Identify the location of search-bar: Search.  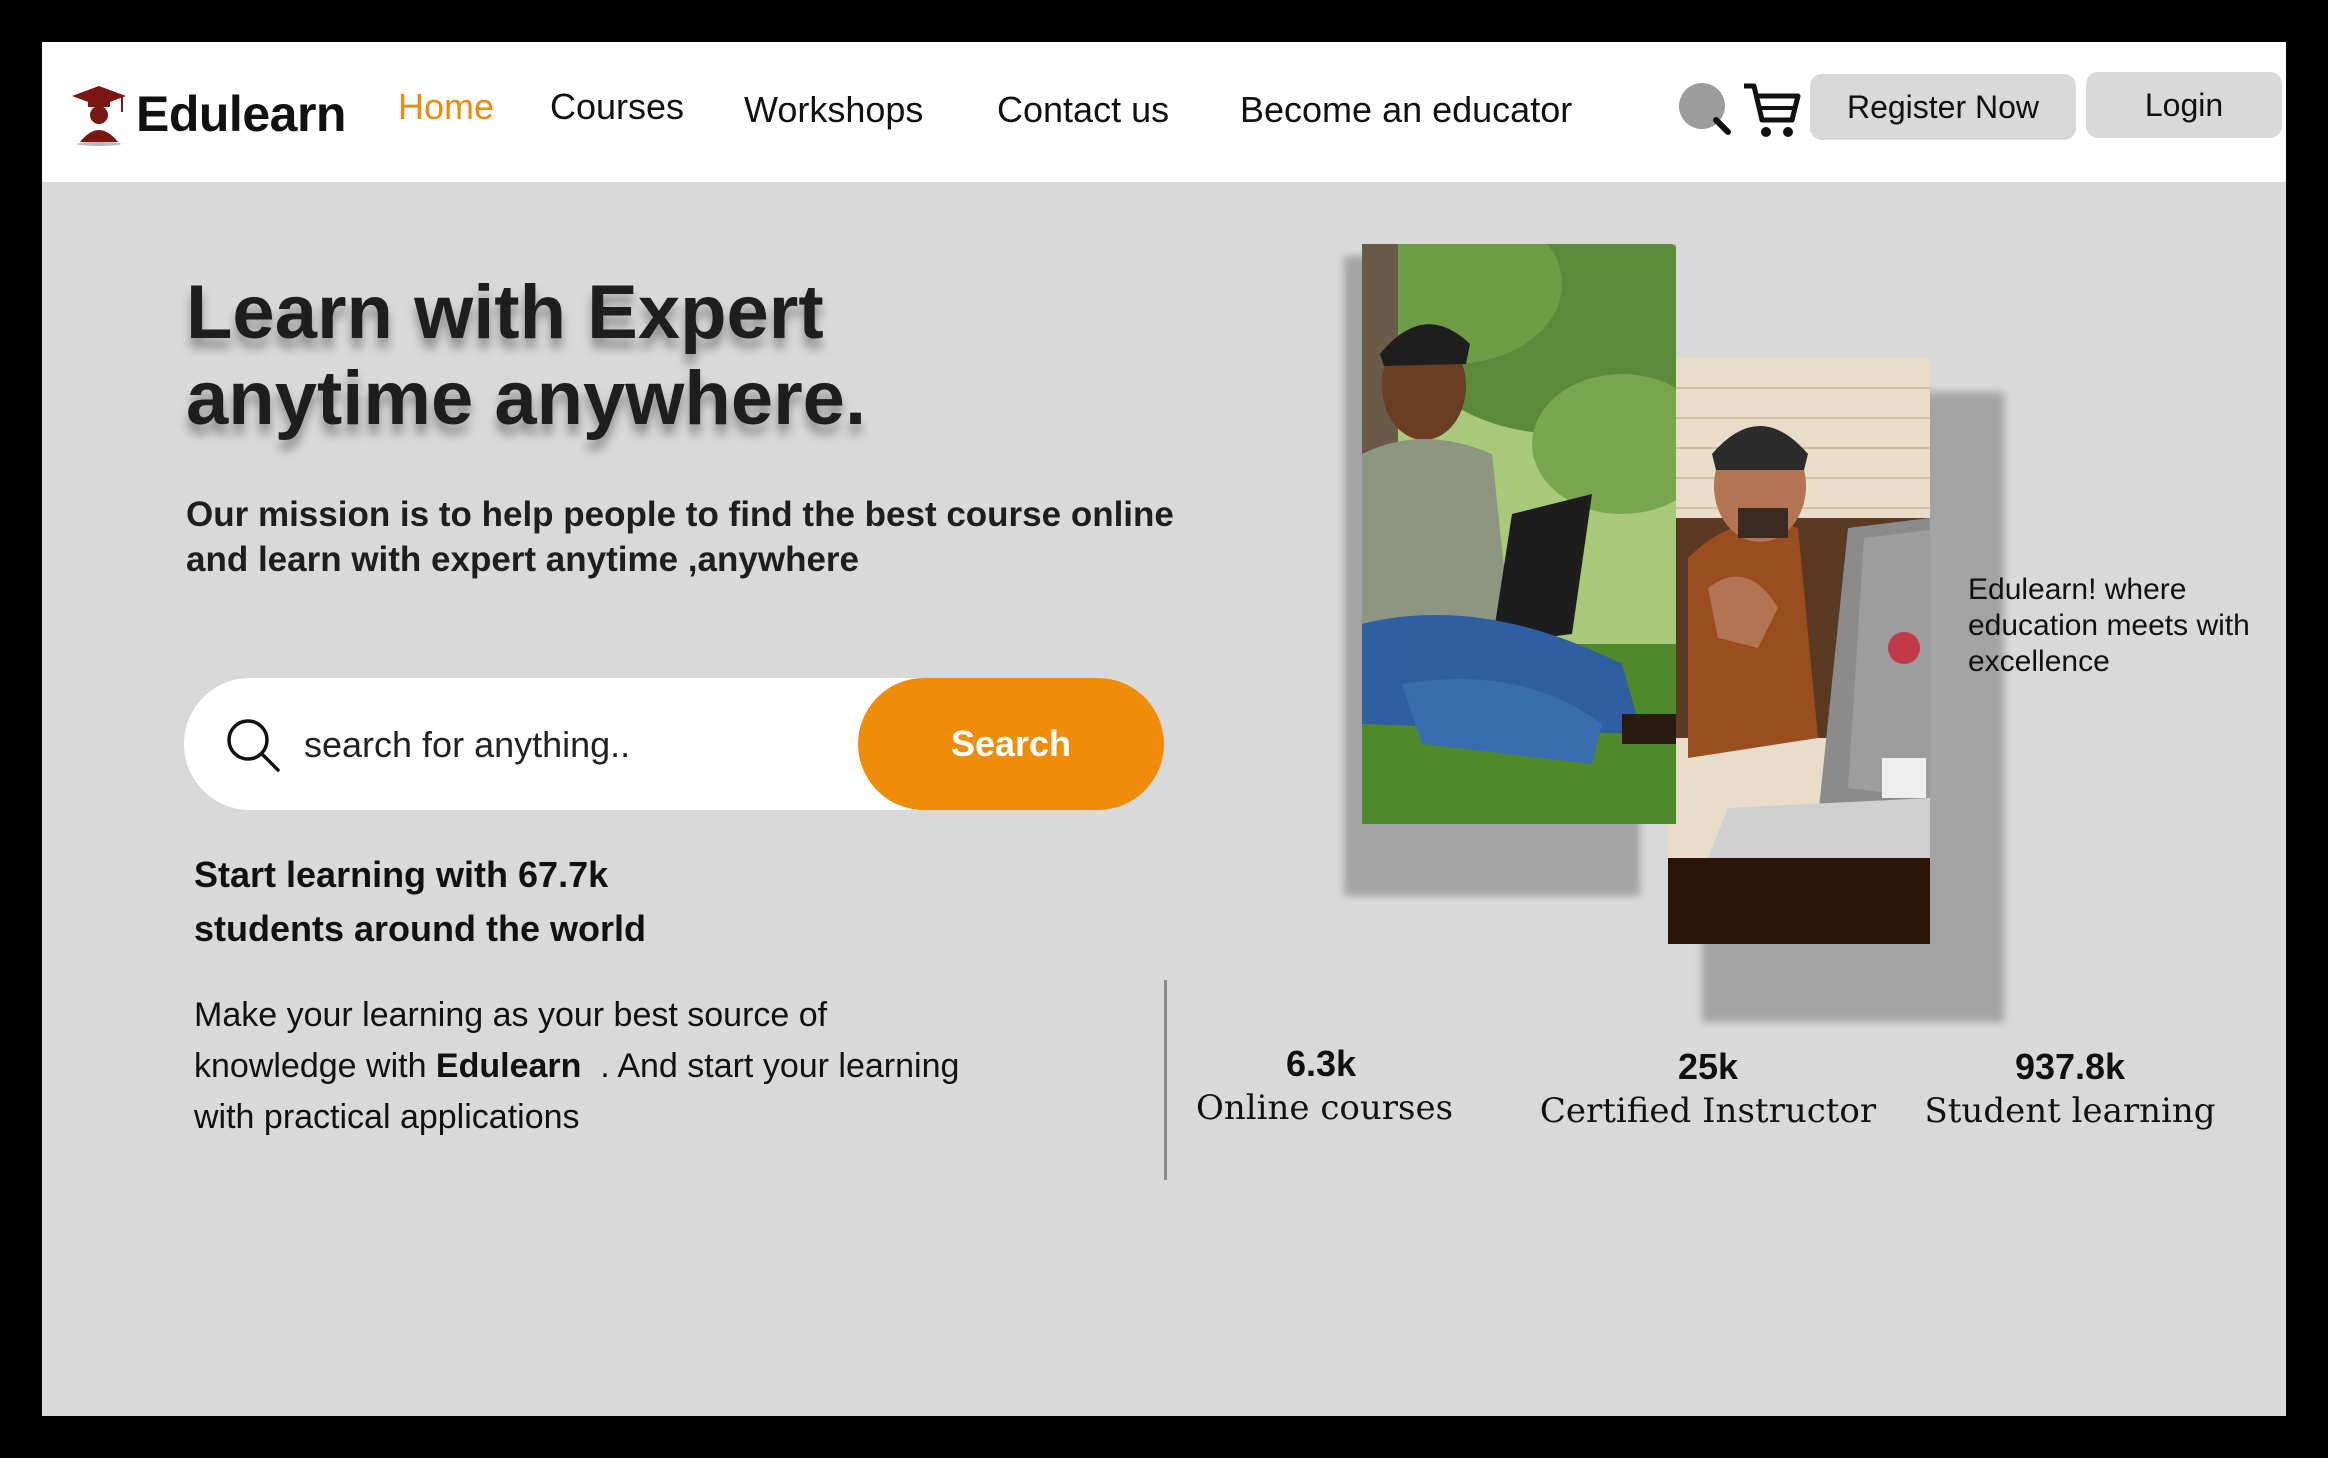
(674, 744).